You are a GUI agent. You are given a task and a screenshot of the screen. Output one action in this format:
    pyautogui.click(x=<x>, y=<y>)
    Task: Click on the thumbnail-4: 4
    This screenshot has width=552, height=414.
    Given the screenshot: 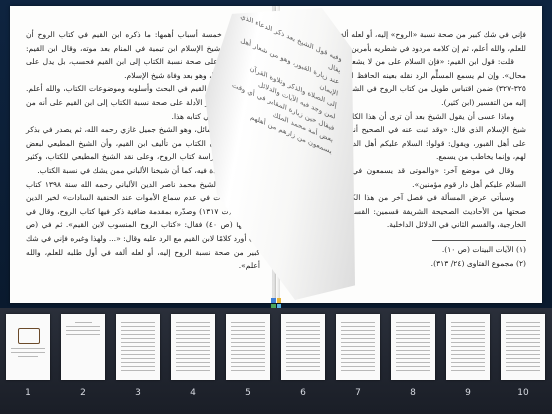 What is the action you would take?
    pyautogui.click(x=193, y=361)
    